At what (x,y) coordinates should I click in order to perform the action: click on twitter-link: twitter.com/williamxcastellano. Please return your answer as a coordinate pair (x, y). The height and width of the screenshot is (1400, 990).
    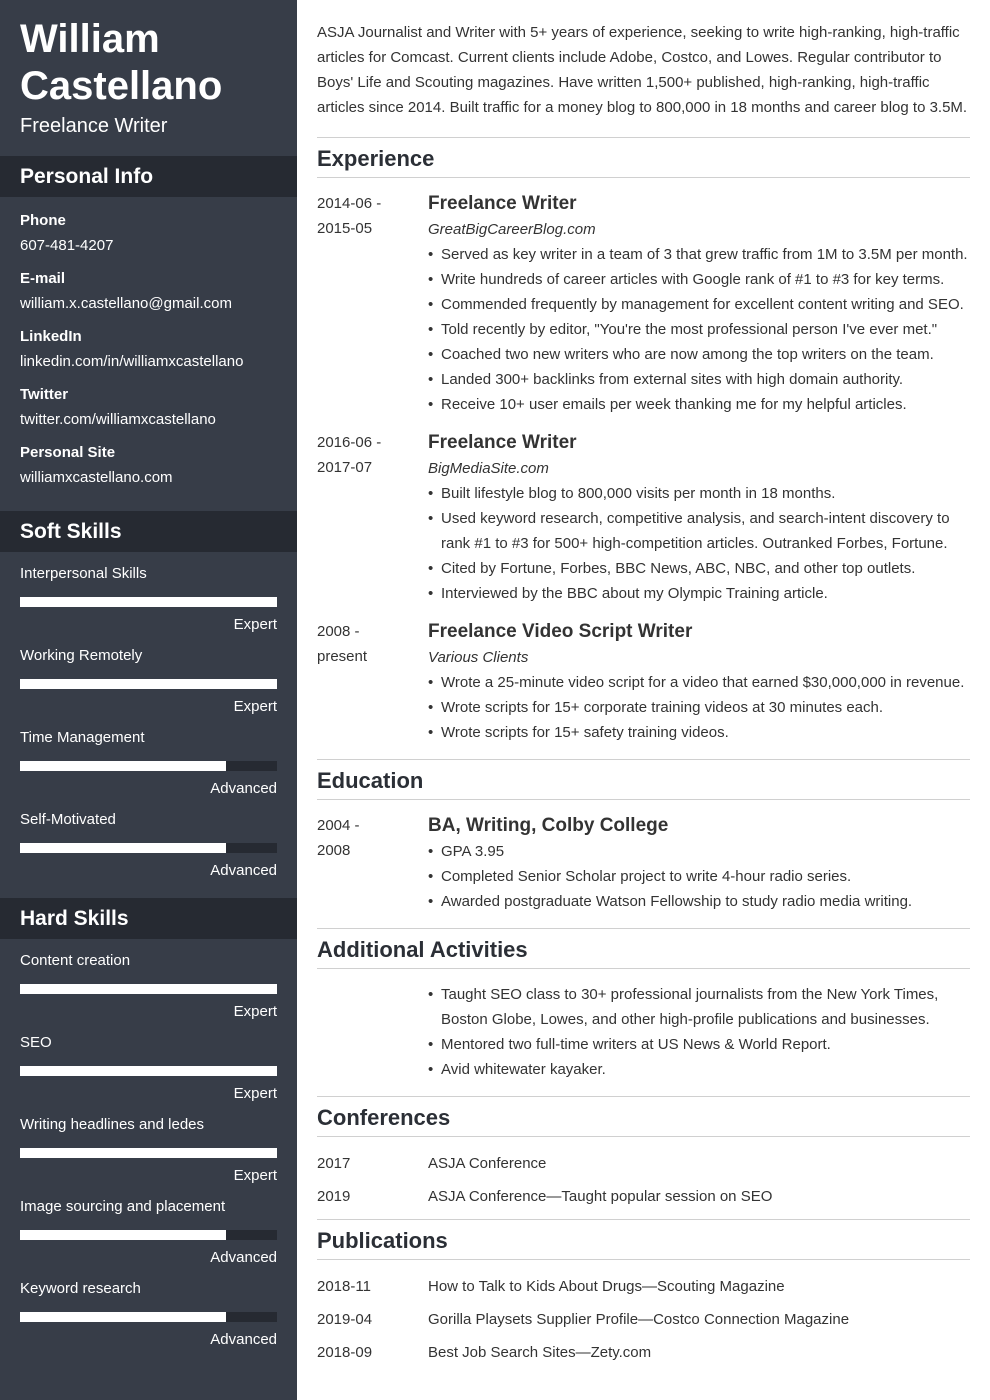
    Looking at the image, I should click on (148, 420).